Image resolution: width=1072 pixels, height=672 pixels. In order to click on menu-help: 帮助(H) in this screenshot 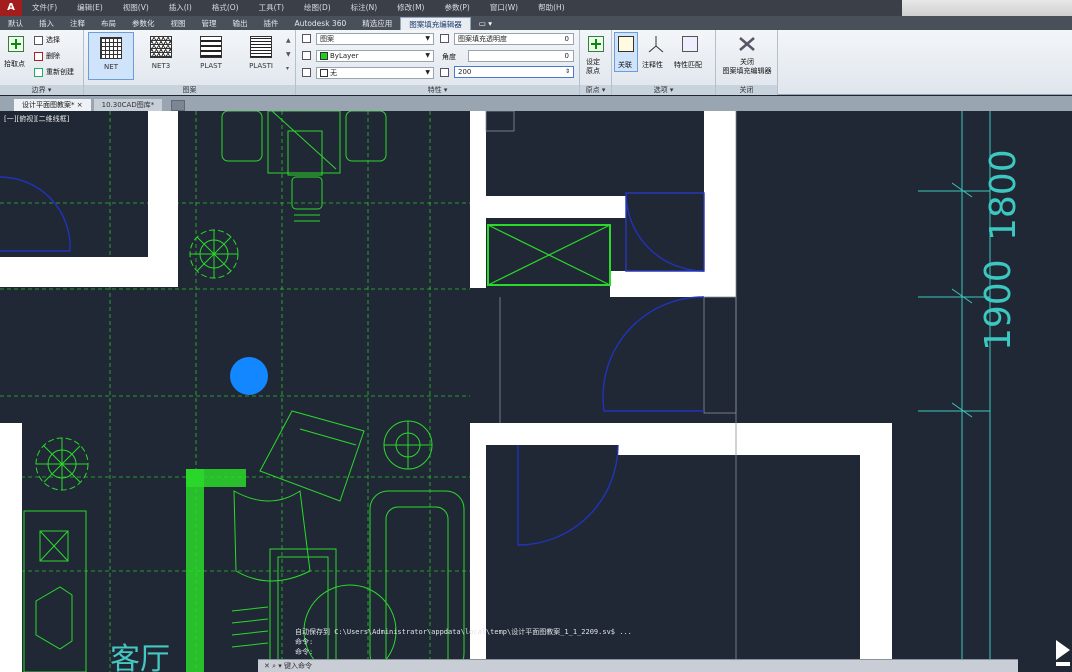, I will do `click(551, 8)`.